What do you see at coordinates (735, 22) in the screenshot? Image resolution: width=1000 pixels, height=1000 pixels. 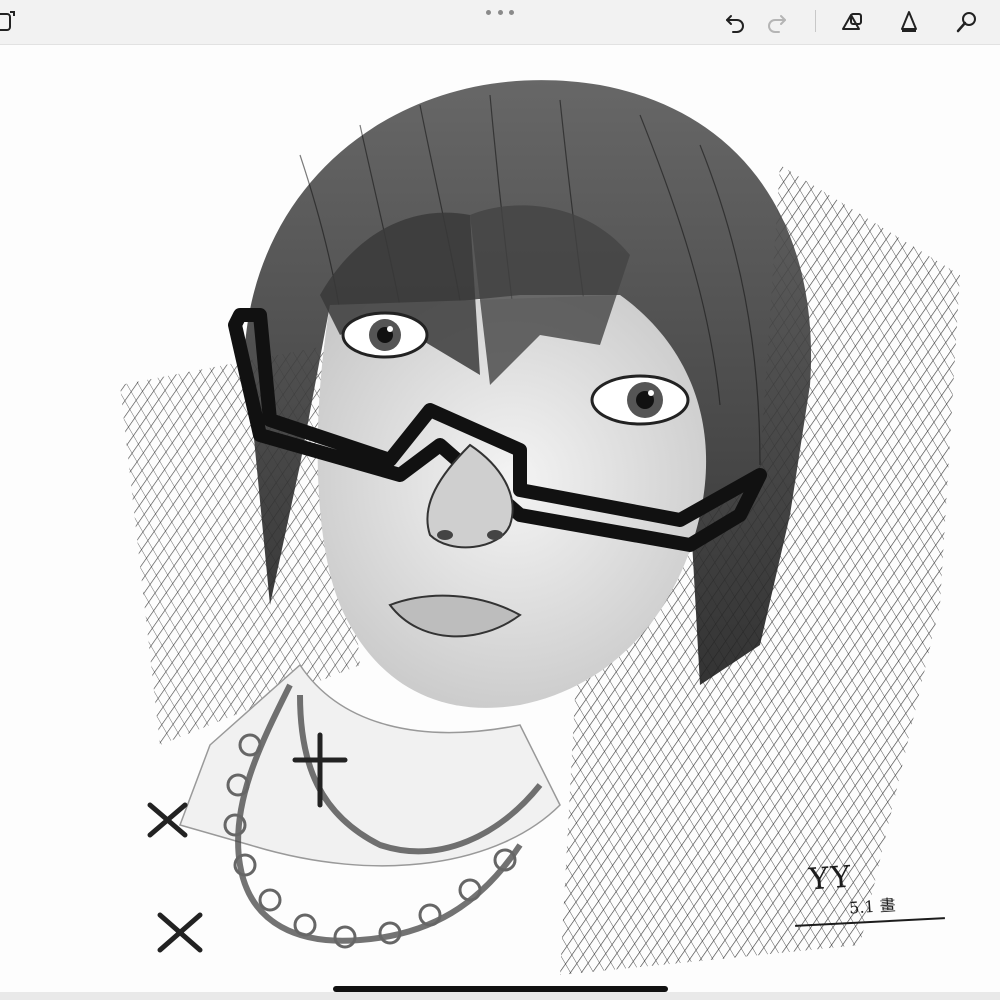 I see `undo-icon` at bounding box center [735, 22].